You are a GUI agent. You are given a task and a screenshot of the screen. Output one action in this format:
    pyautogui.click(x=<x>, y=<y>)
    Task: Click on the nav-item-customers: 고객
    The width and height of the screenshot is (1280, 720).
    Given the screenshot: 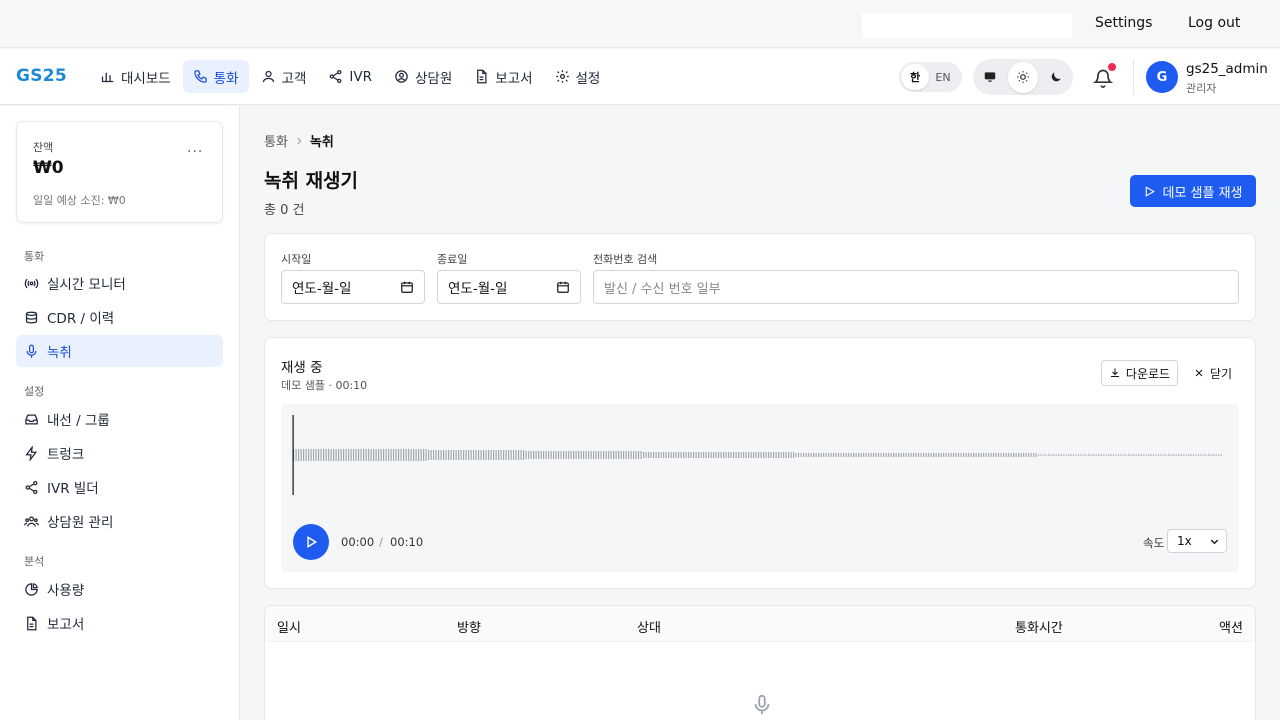 What is the action you would take?
    pyautogui.click(x=284, y=76)
    